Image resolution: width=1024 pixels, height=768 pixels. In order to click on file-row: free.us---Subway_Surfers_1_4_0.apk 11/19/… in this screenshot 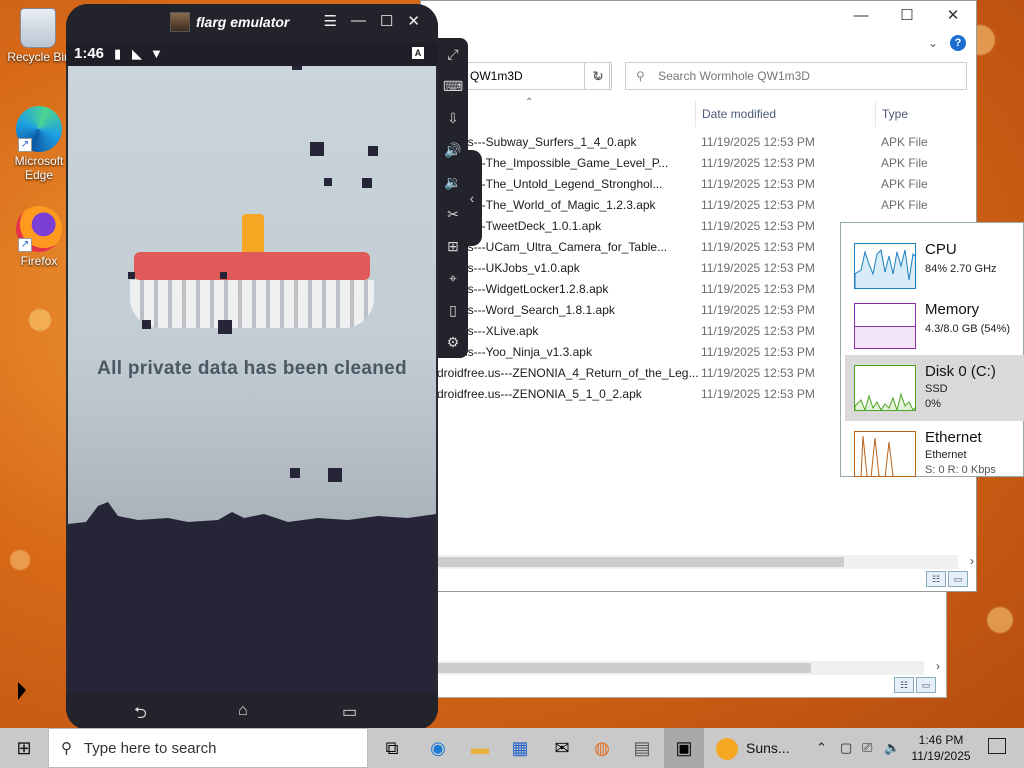, I will do `click(698, 142)`.